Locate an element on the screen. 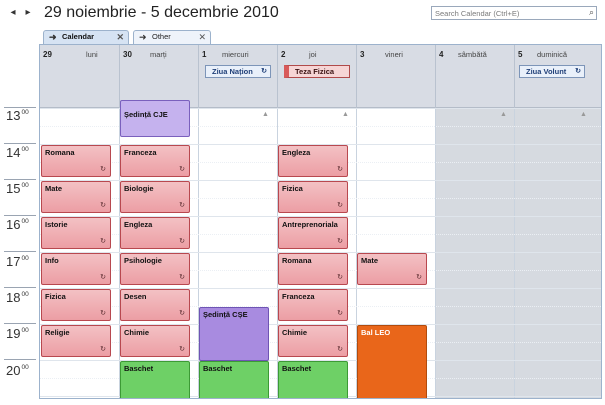 This screenshot has width=605, height=405. search-icon: ⌕ is located at coordinates (591, 12).